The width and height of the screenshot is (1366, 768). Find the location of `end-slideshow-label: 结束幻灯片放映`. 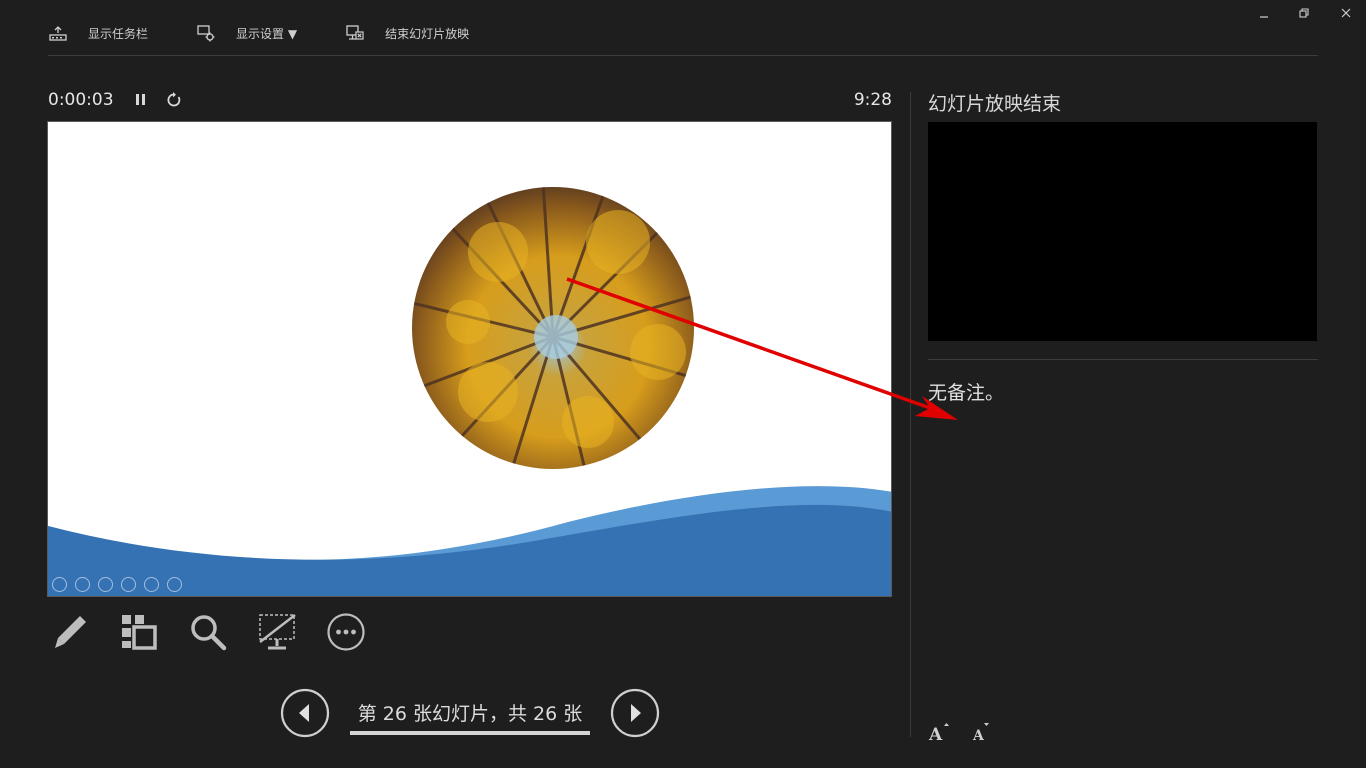

end-slideshow-label: 结束幻灯片放映 is located at coordinates (427, 33).